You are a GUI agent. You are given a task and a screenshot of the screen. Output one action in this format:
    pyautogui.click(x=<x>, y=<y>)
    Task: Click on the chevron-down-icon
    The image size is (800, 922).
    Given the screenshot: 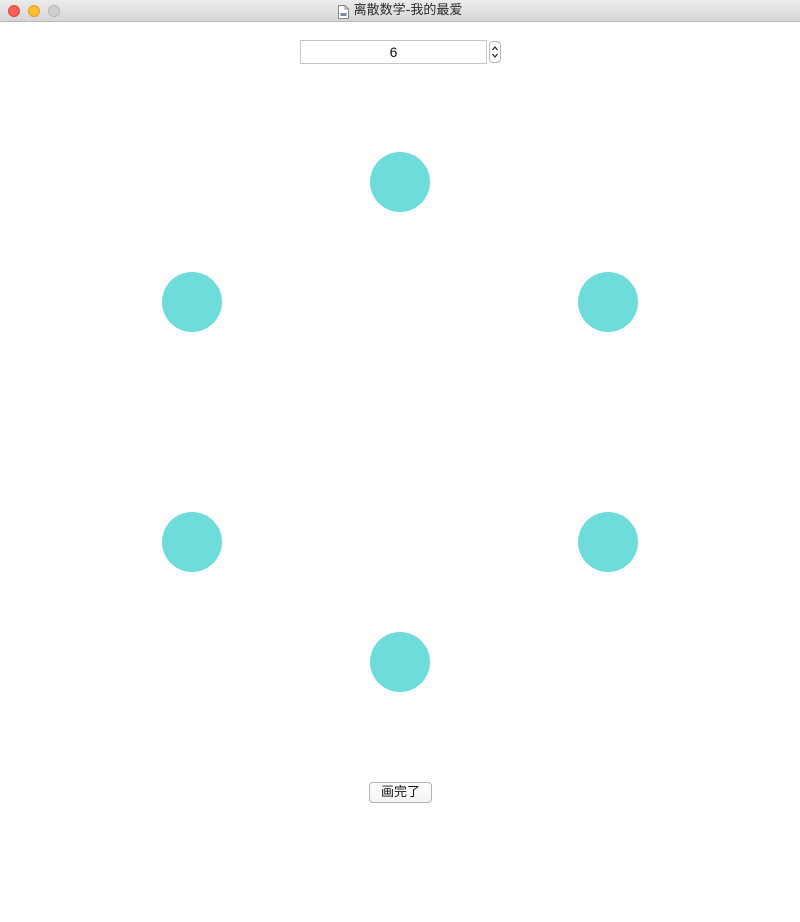 What is the action you would take?
    pyautogui.click(x=495, y=55)
    